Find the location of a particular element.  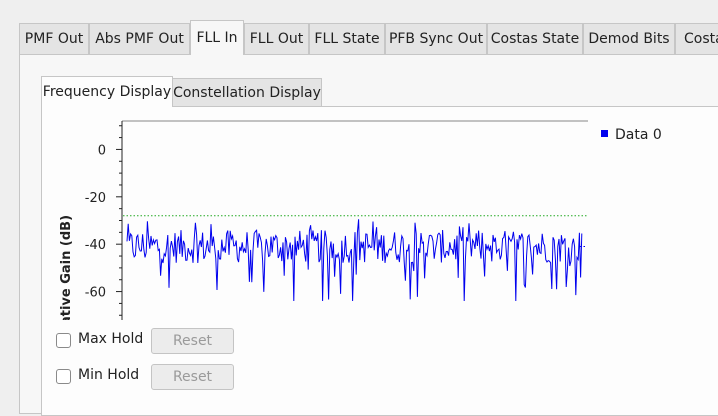

tab-pfb-sync-out: PFB Sync Out is located at coordinates (436, 38).